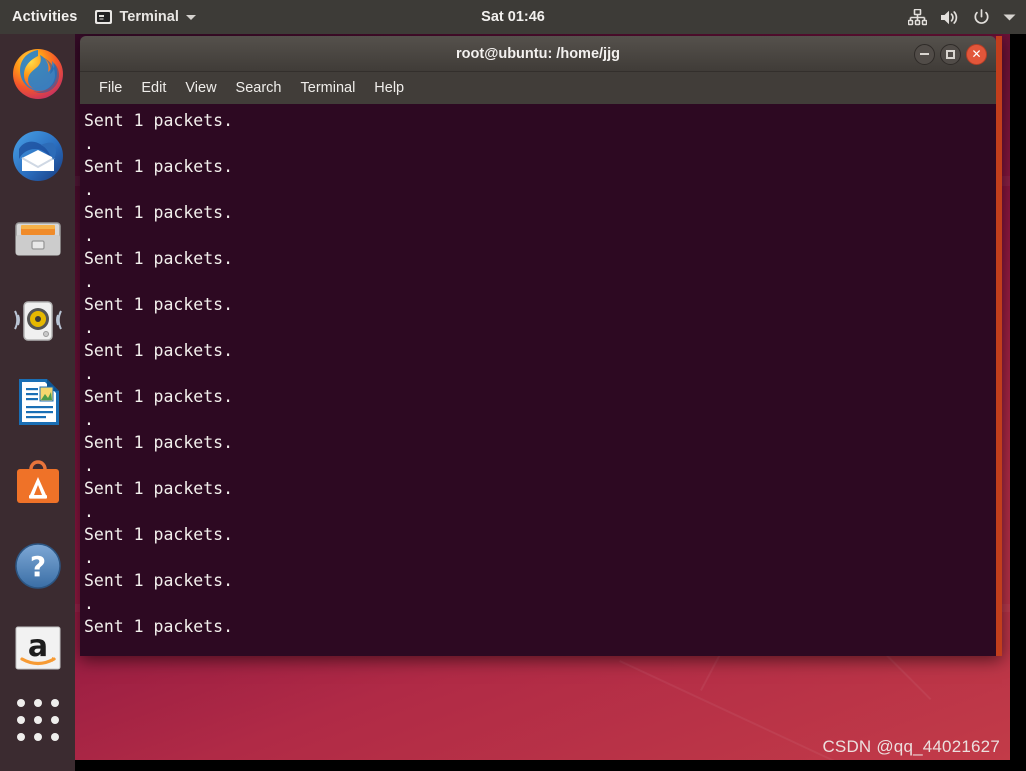 The image size is (1026, 771). I want to click on amazon-icon: a, so click(37, 648).